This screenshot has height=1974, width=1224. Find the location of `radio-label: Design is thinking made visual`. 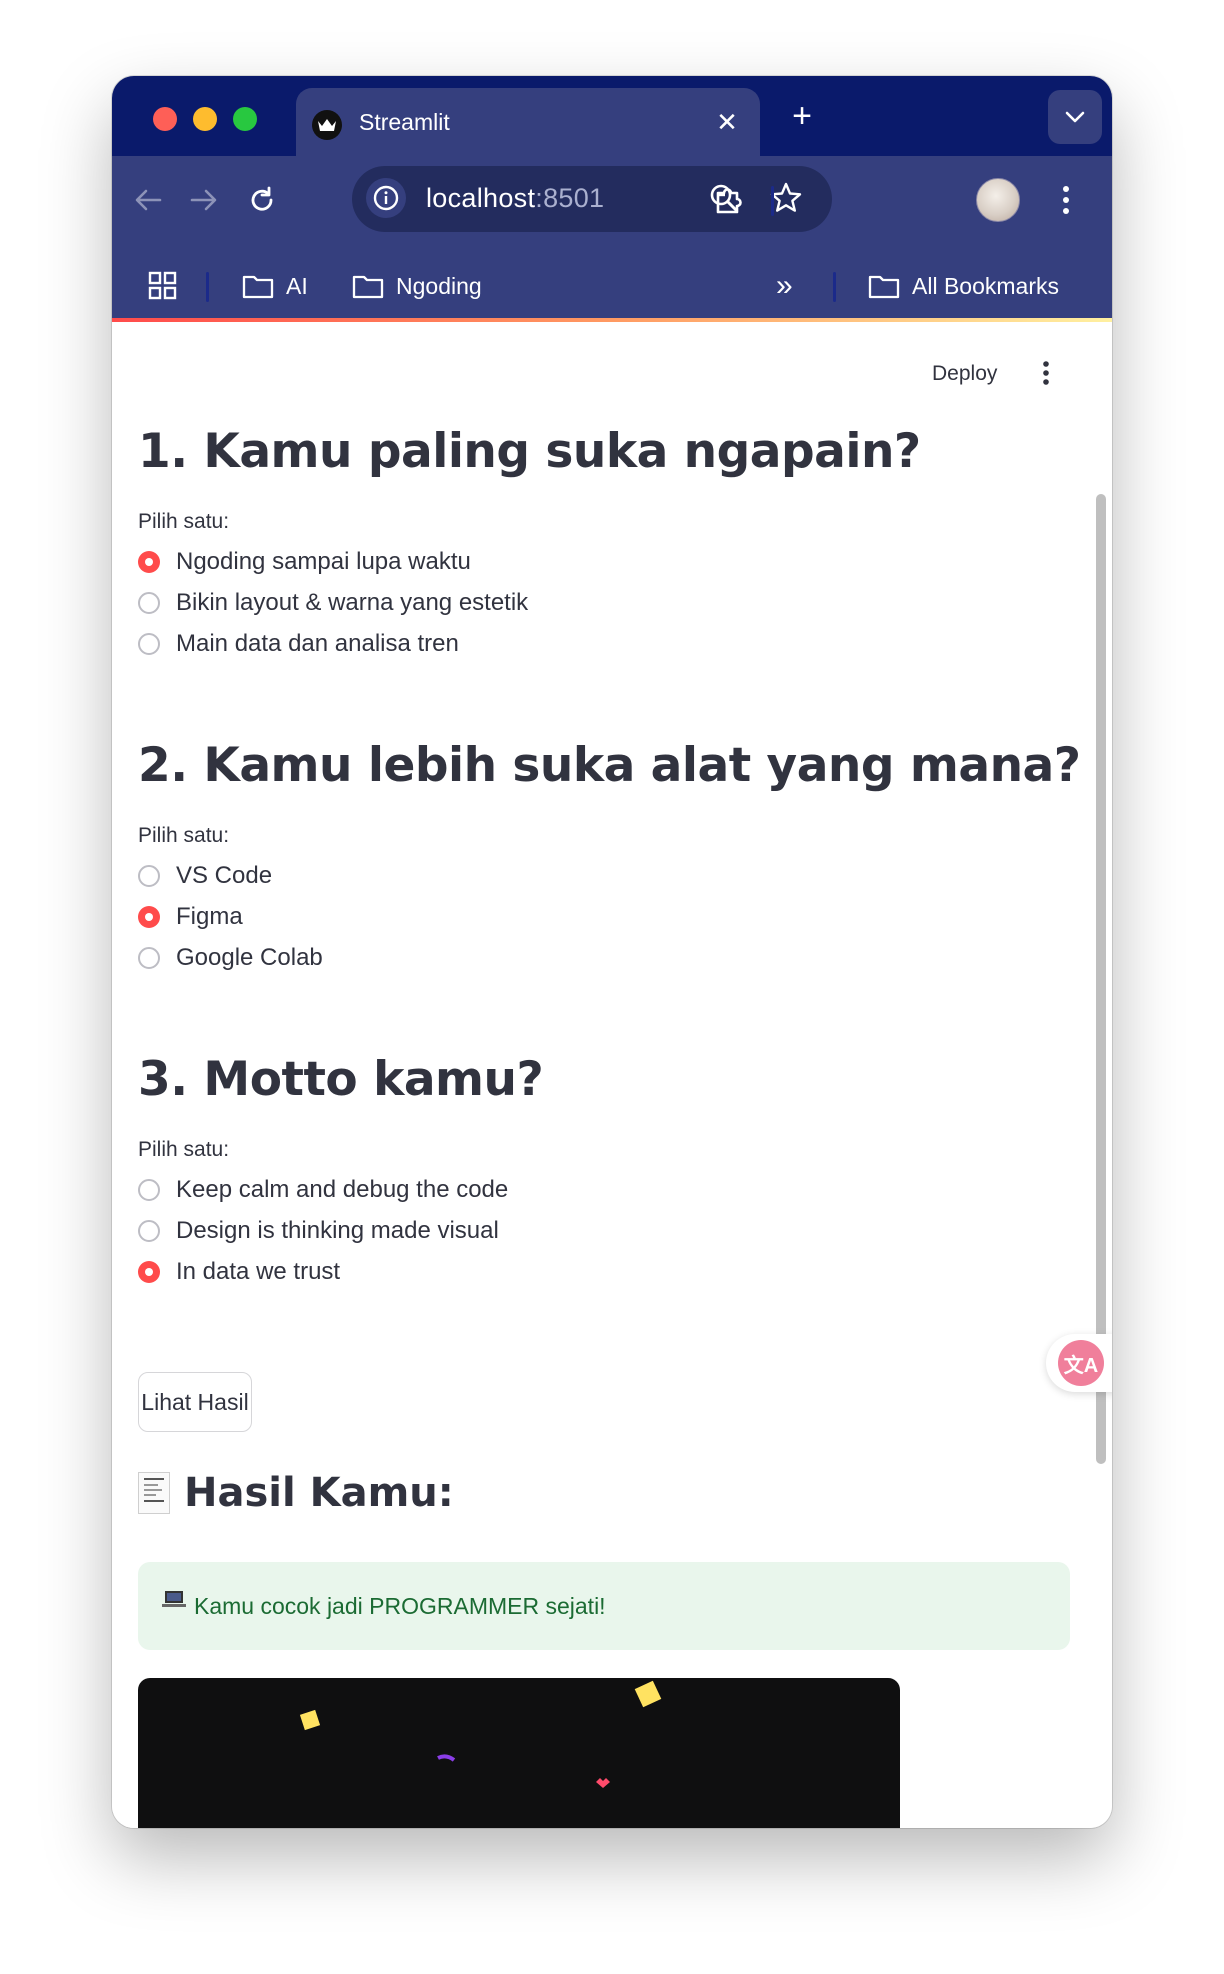

radio-label: Design is thinking made visual is located at coordinates (337, 1230).